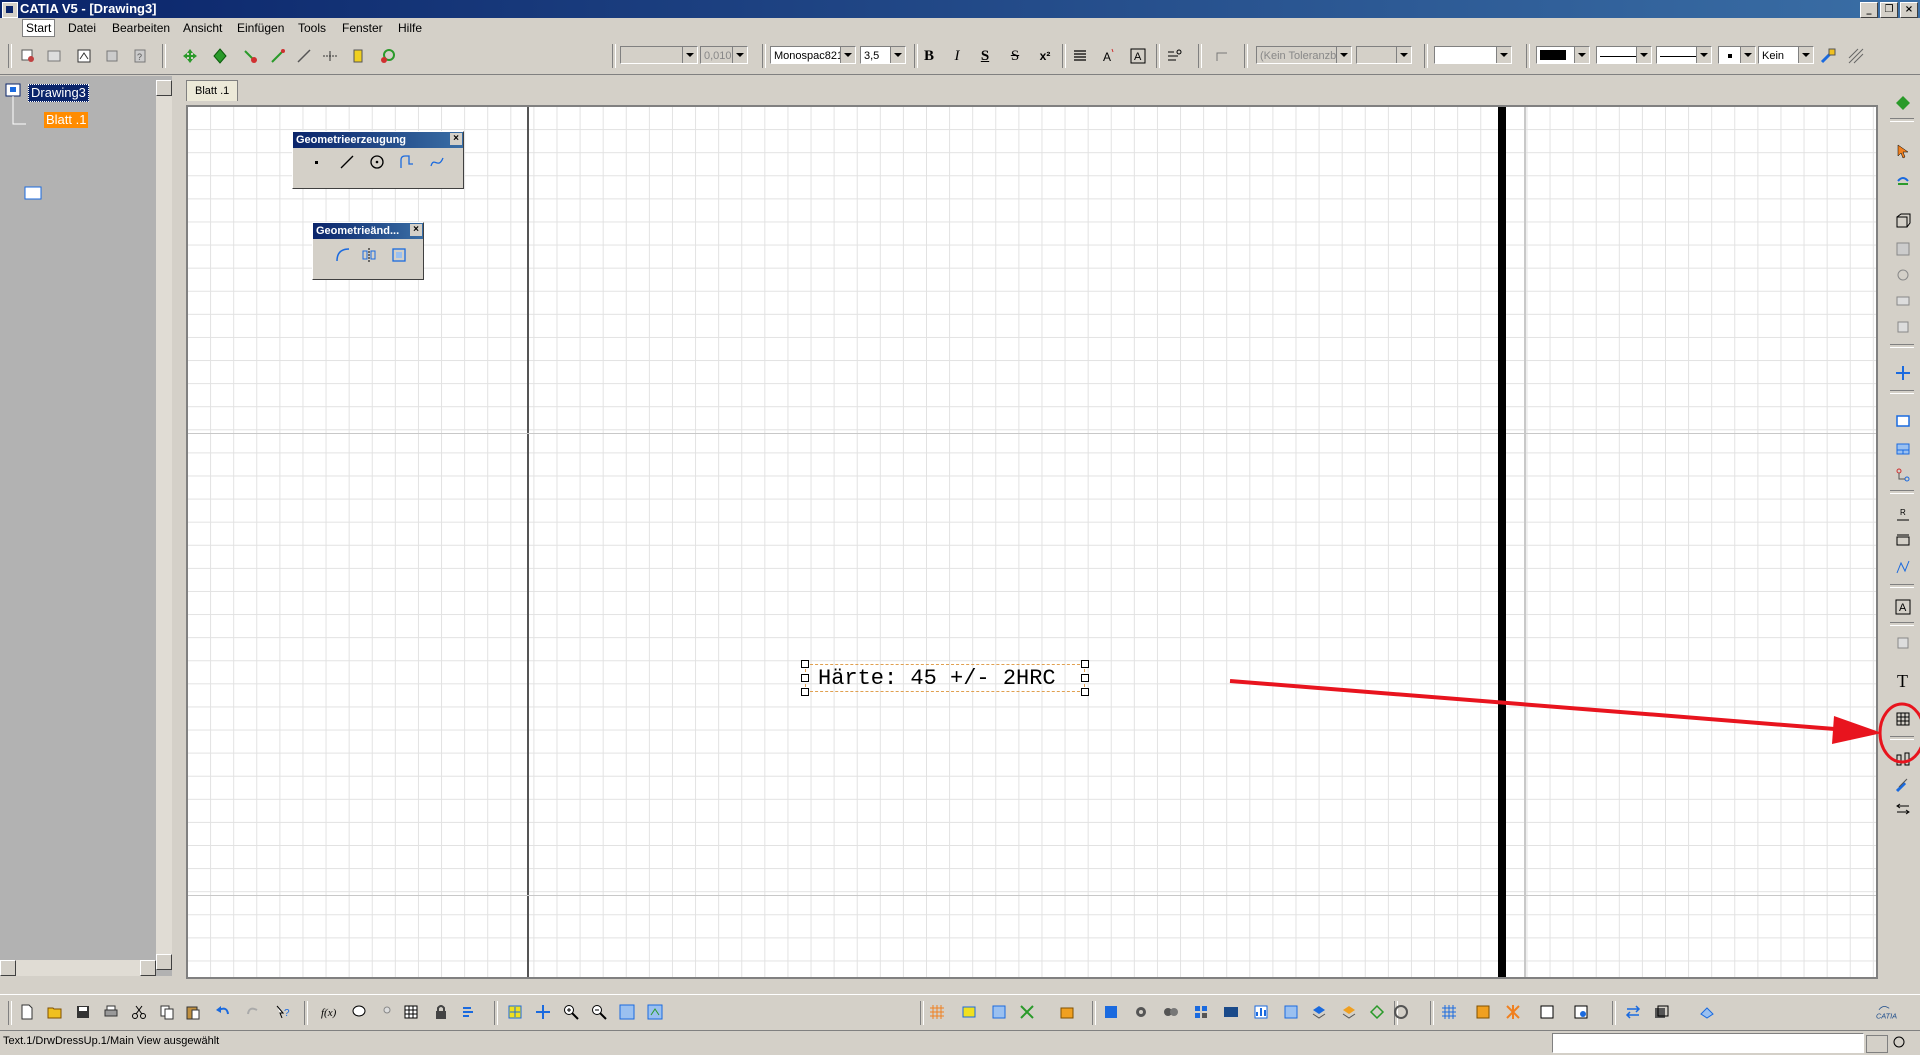  I want to click on gears-icon, so click(1171, 1012).